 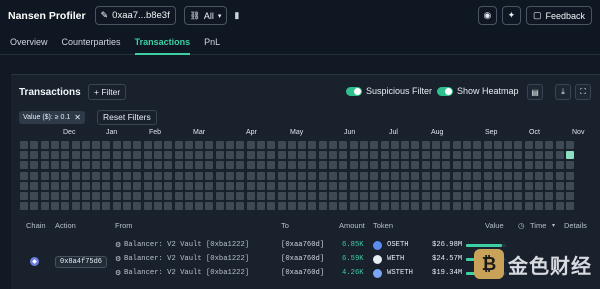 I want to click on token-symbol: WETH, so click(x=395, y=259).